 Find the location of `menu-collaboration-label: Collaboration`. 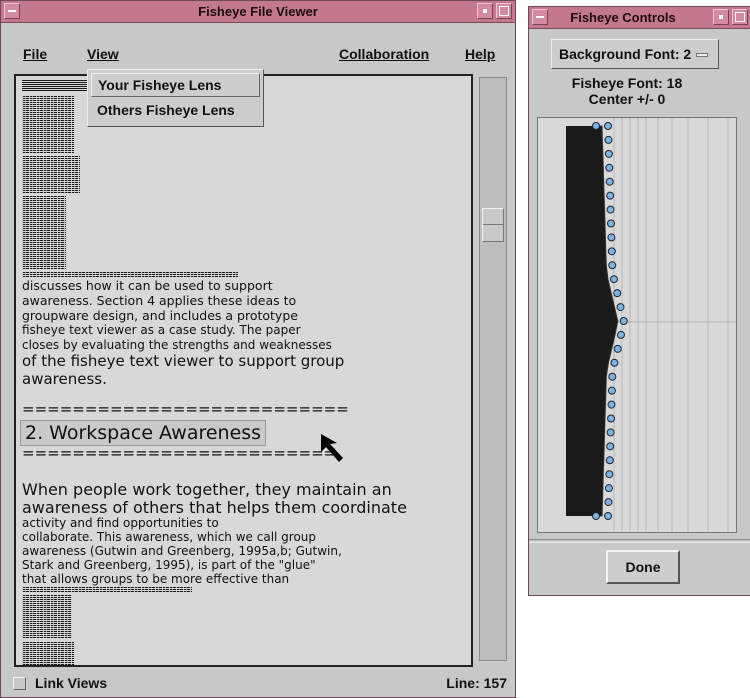

menu-collaboration-label: Collaboration is located at coordinates (384, 54).